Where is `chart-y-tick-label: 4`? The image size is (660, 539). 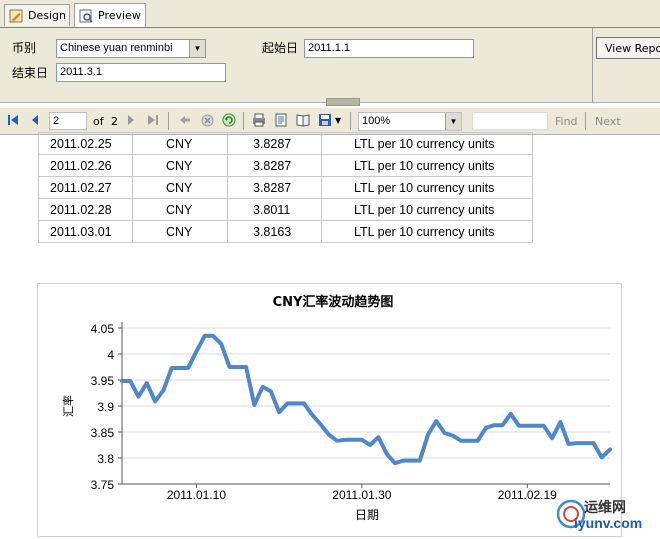 chart-y-tick-label: 4 is located at coordinates (110, 355).